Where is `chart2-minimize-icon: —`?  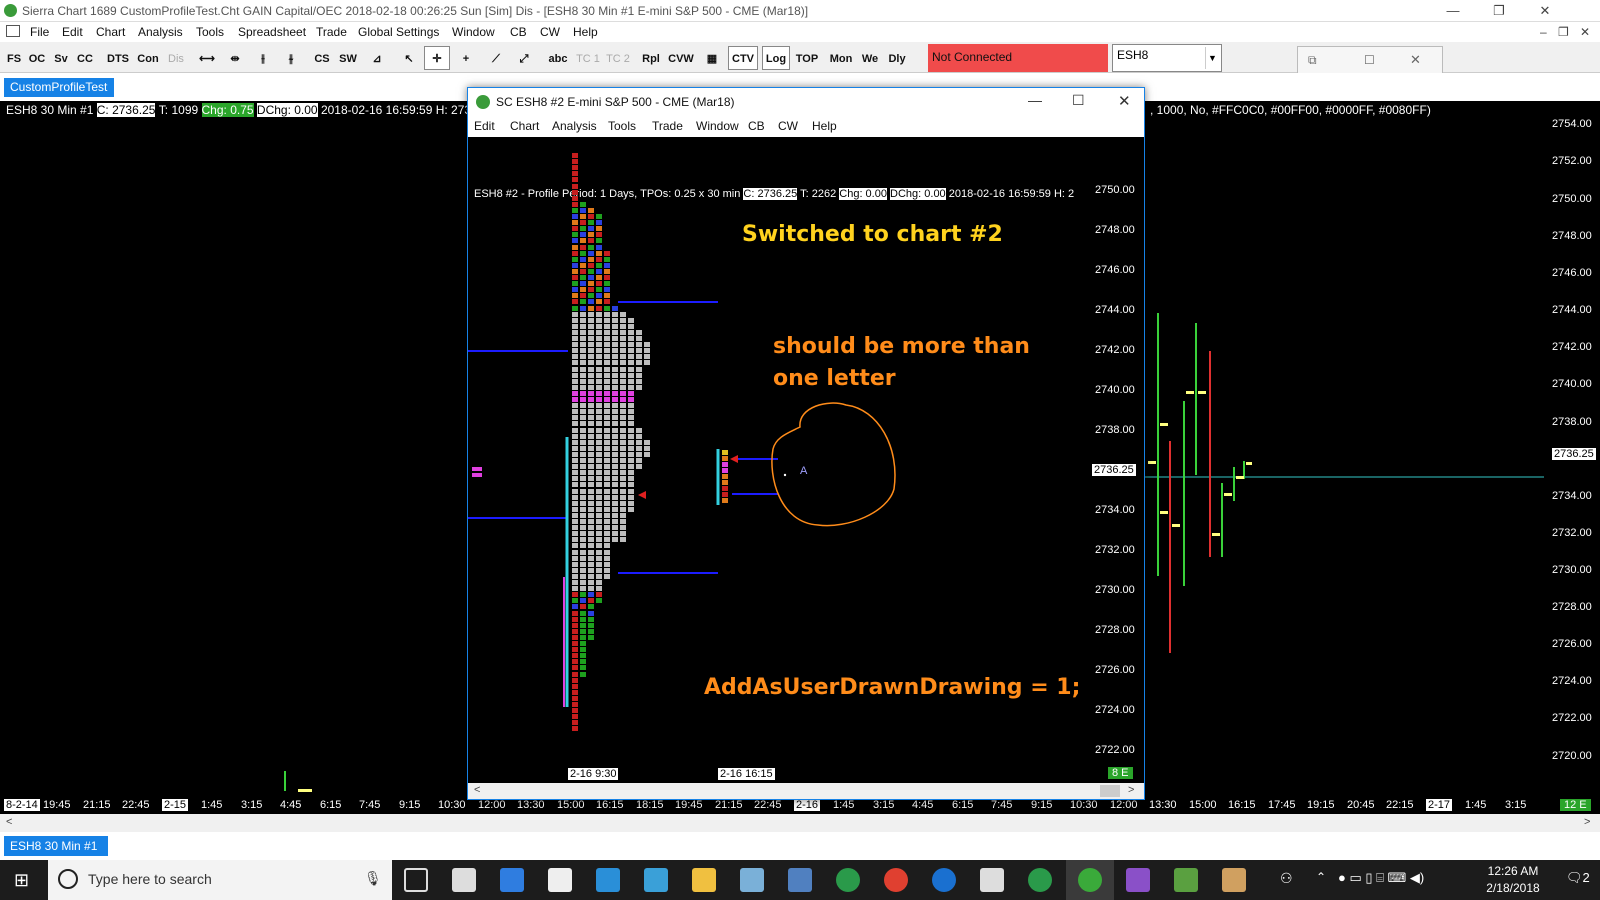 chart2-minimize-icon: — is located at coordinates (1035, 100).